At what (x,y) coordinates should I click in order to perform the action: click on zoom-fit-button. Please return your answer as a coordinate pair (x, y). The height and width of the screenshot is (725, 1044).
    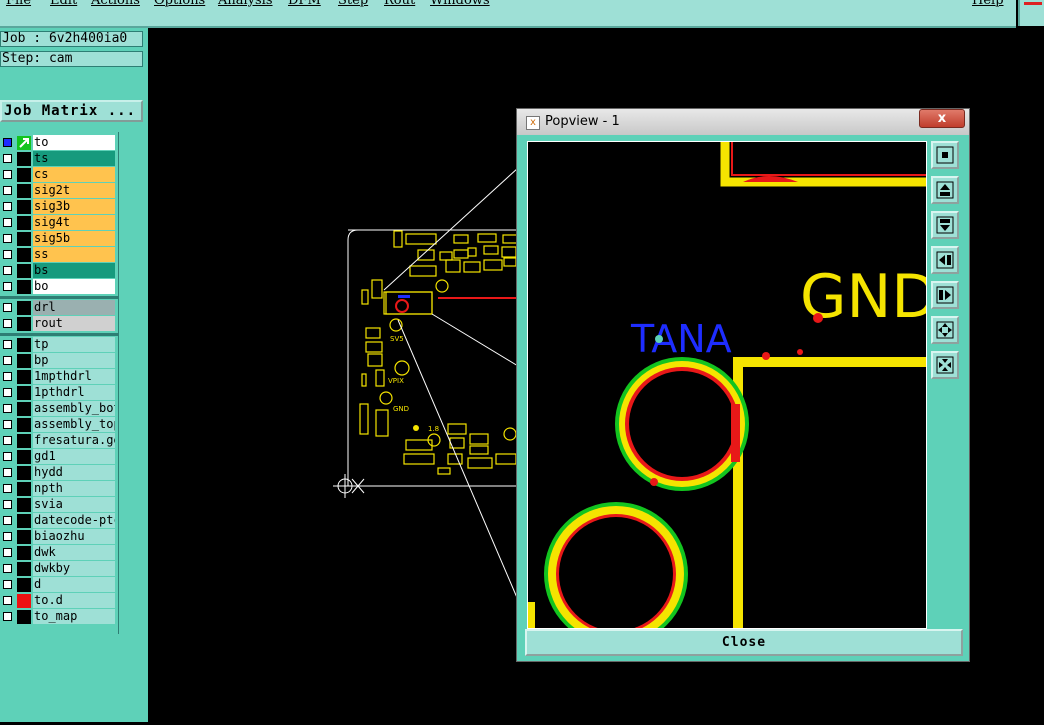
    Looking at the image, I should click on (945, 155).